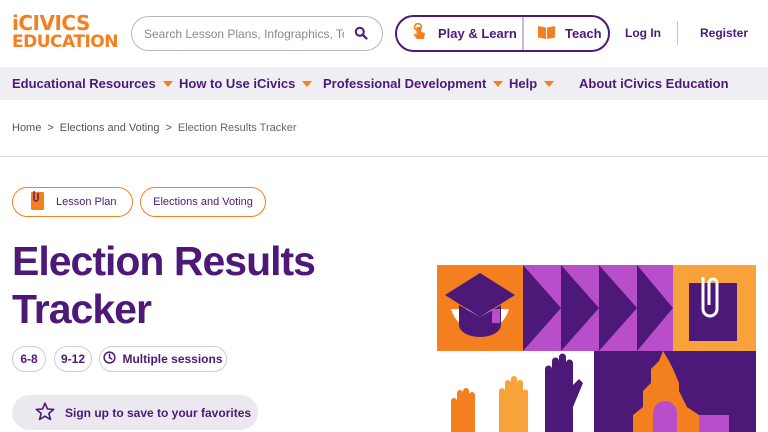 This screenshot has width=768, height=432. Describe the element at coordinates (361, 33) in the screenshot. I see `search-icon` at that location.